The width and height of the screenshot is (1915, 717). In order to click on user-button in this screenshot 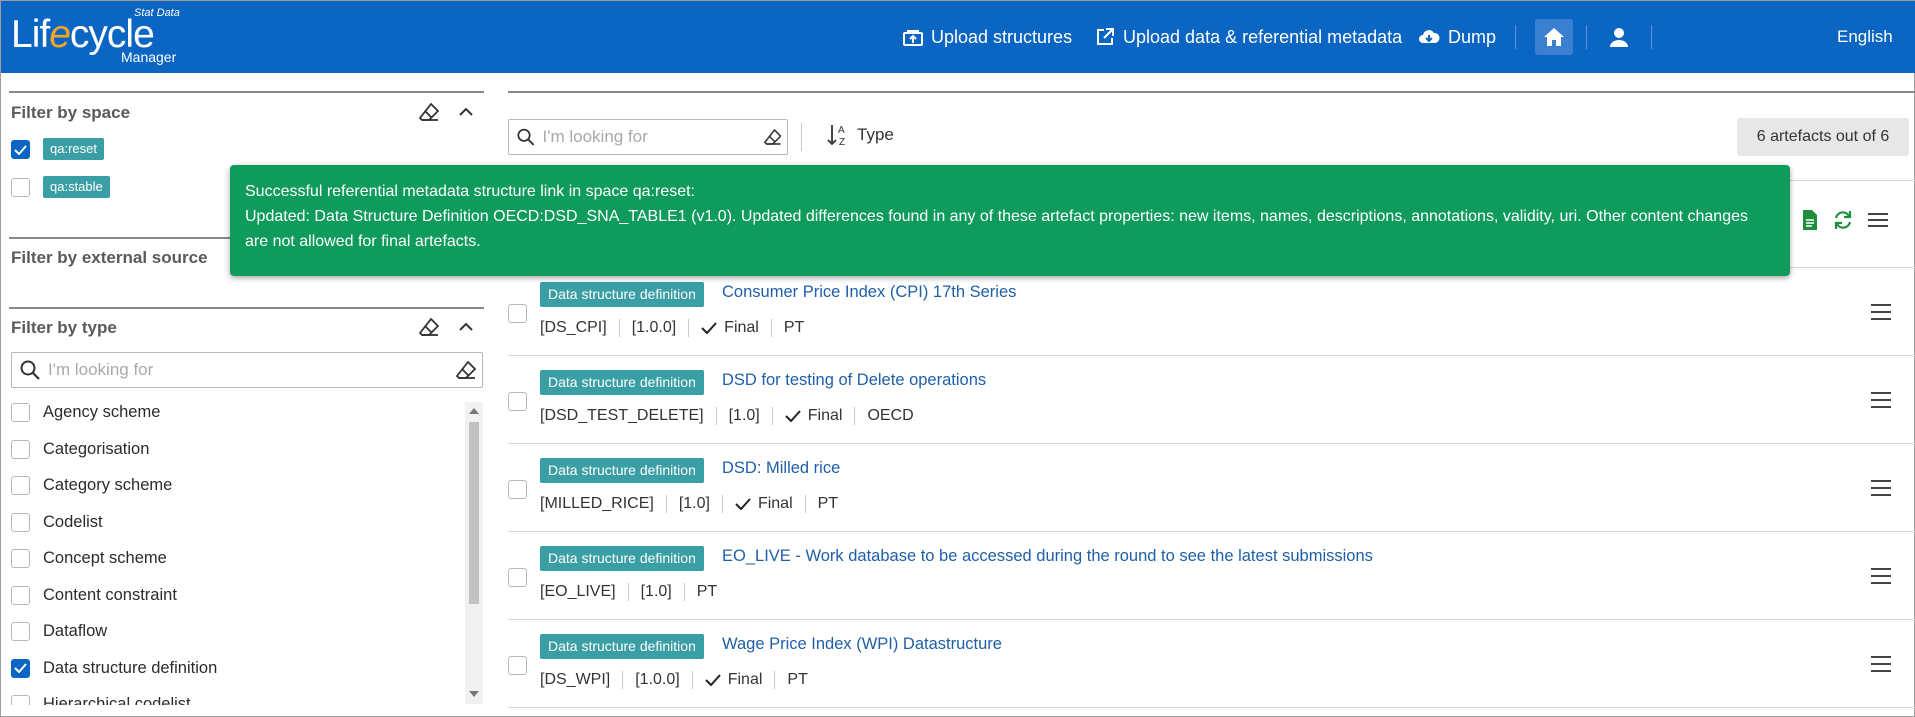, I will do `click(1619, 37)`.